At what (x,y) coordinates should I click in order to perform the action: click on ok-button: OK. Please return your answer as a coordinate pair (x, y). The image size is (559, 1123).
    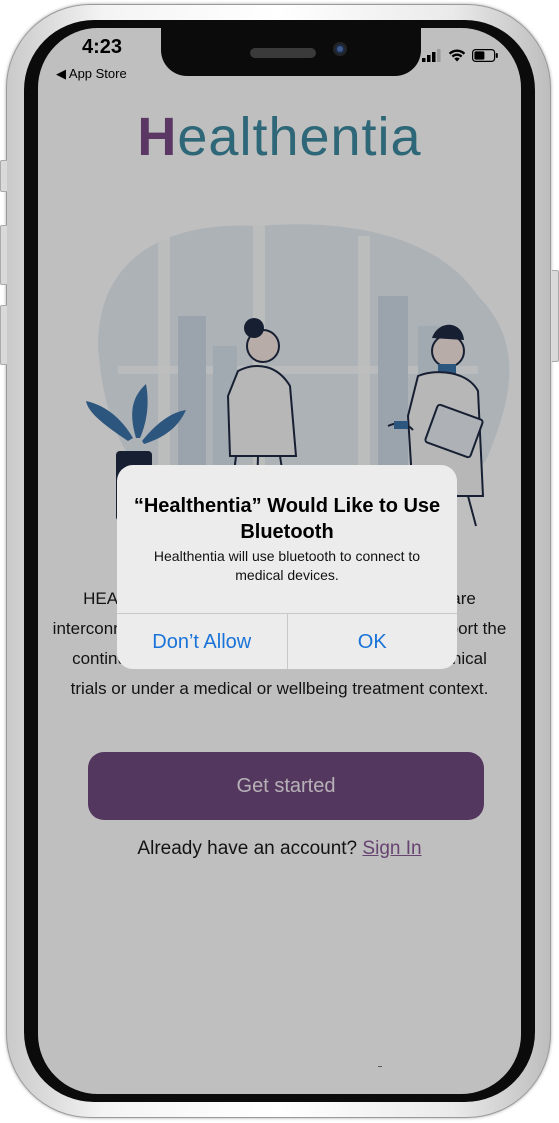
    Looking at the image, I should click on (372, 641).